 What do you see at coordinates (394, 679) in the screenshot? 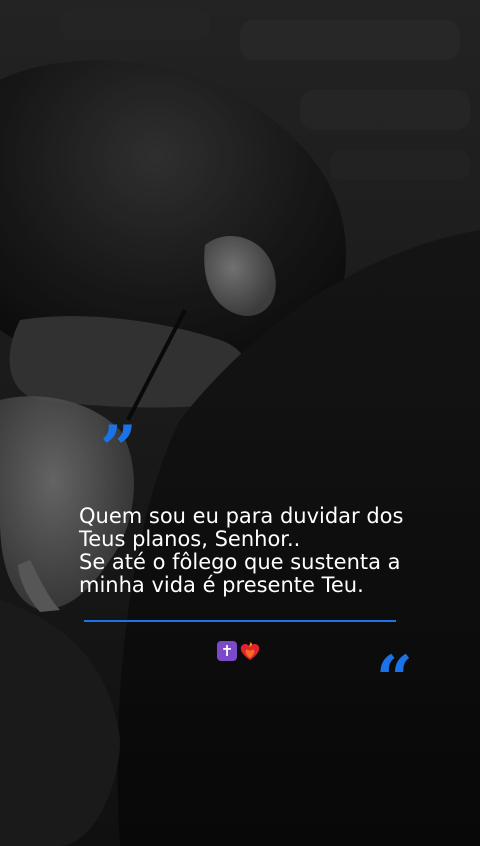
I see `opening-quote-icon: “` at bounding box center [394, 679].